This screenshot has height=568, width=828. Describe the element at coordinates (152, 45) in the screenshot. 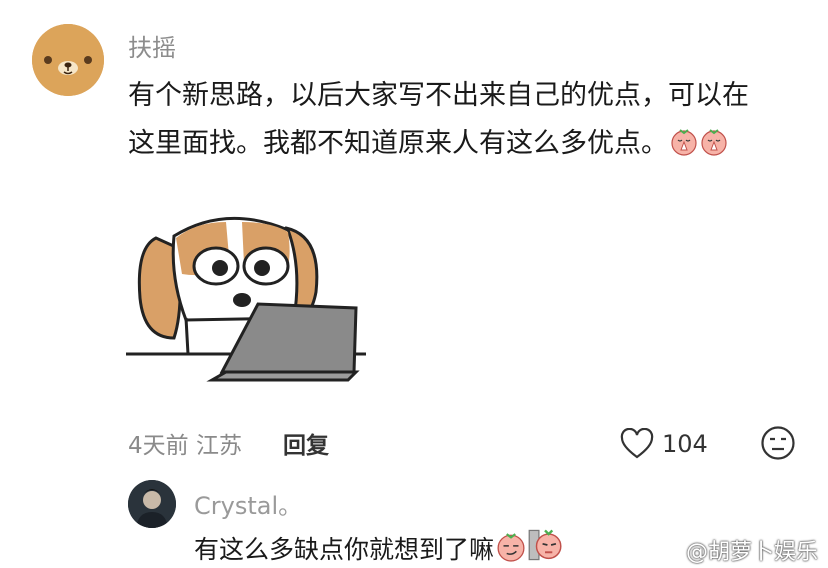

I see `comment-username: 扶摇` at that location.